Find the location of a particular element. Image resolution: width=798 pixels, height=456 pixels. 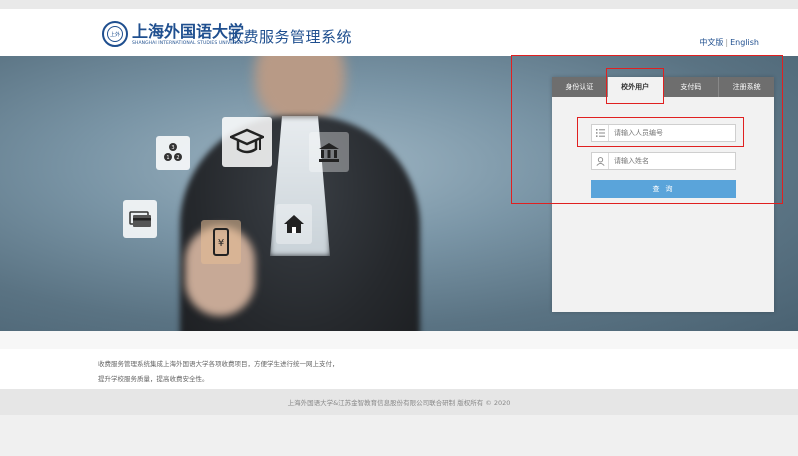

seal-text: 上外 is located at coordinates (115, 34).